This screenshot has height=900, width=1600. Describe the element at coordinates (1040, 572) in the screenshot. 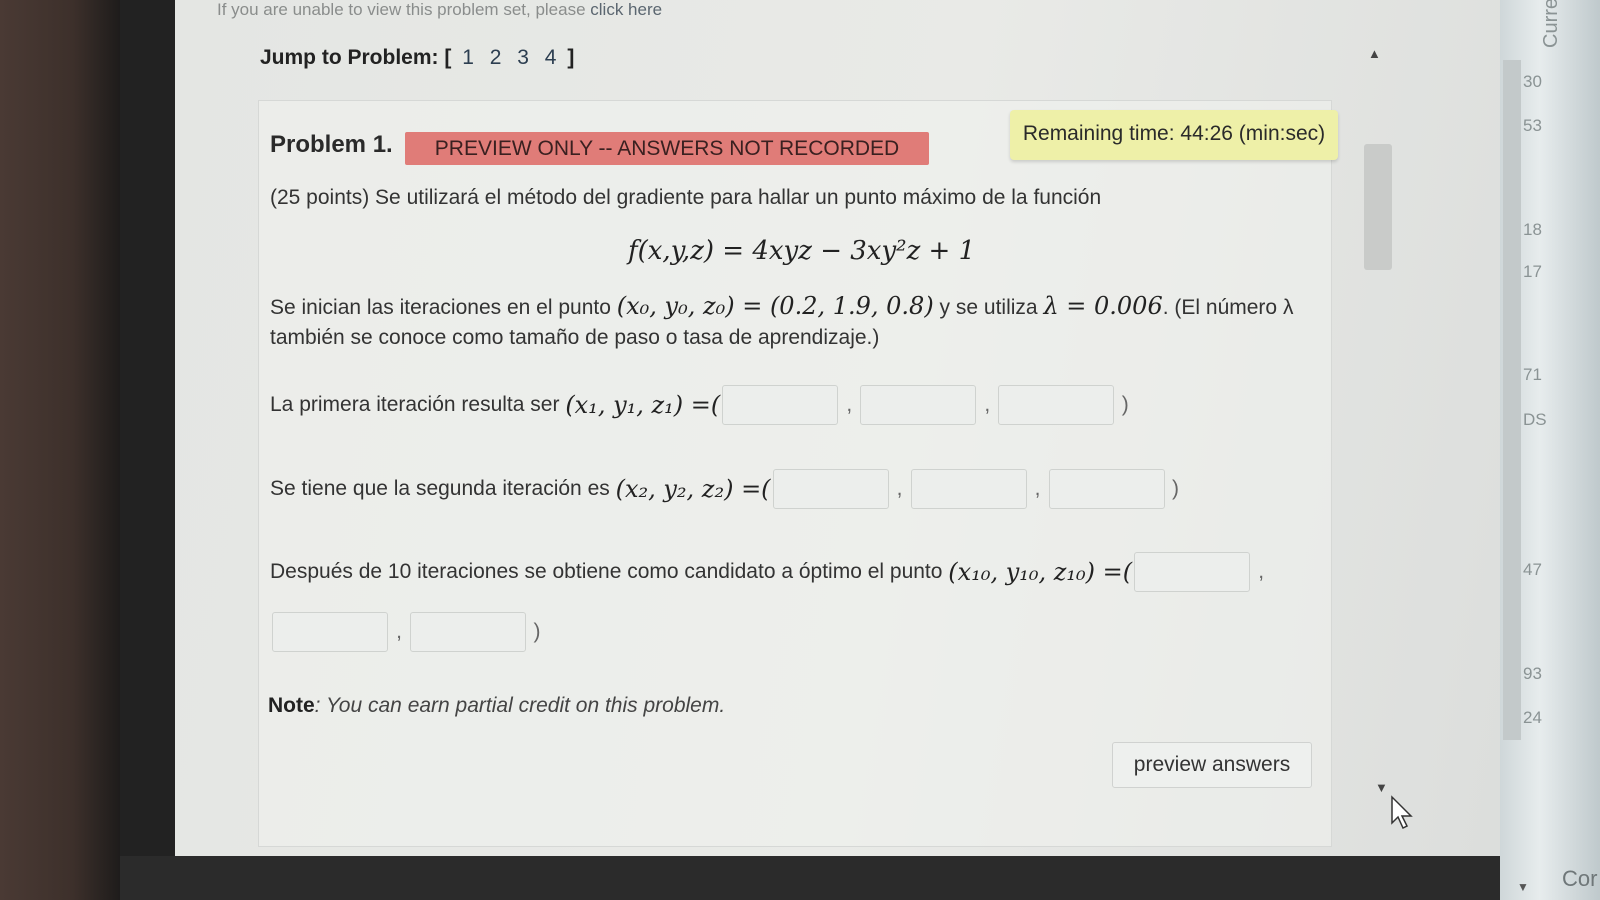

I see `q3-math: (x₁₀, y₁₀, z₁₀) =(` at that location.